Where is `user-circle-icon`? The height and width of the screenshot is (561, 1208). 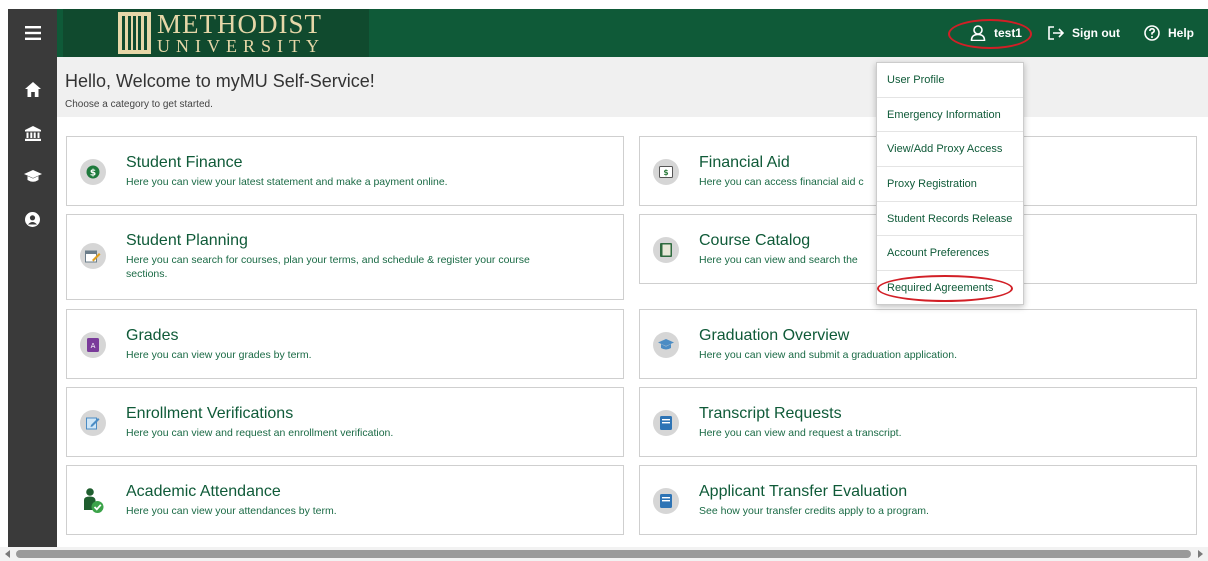 user-circle-icon is located at coordinates (32, 219).